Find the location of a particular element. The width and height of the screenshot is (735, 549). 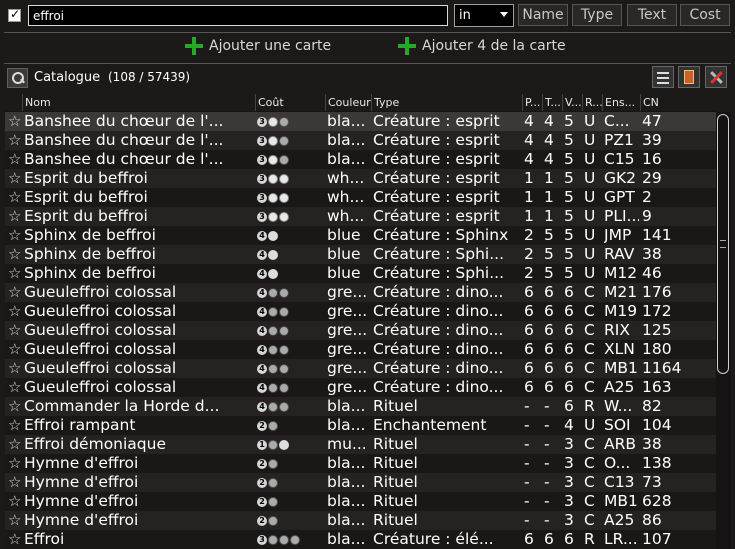

mana-symbol-w is located at coordinates (273, 178).